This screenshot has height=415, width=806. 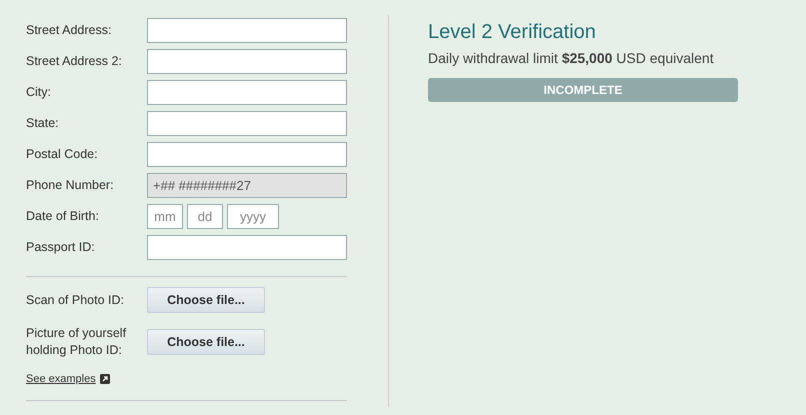 What do you see at coordinates (69, 31) in the screenshot?
I see `field-label: Street Address:` at bounding box center [69, 31].